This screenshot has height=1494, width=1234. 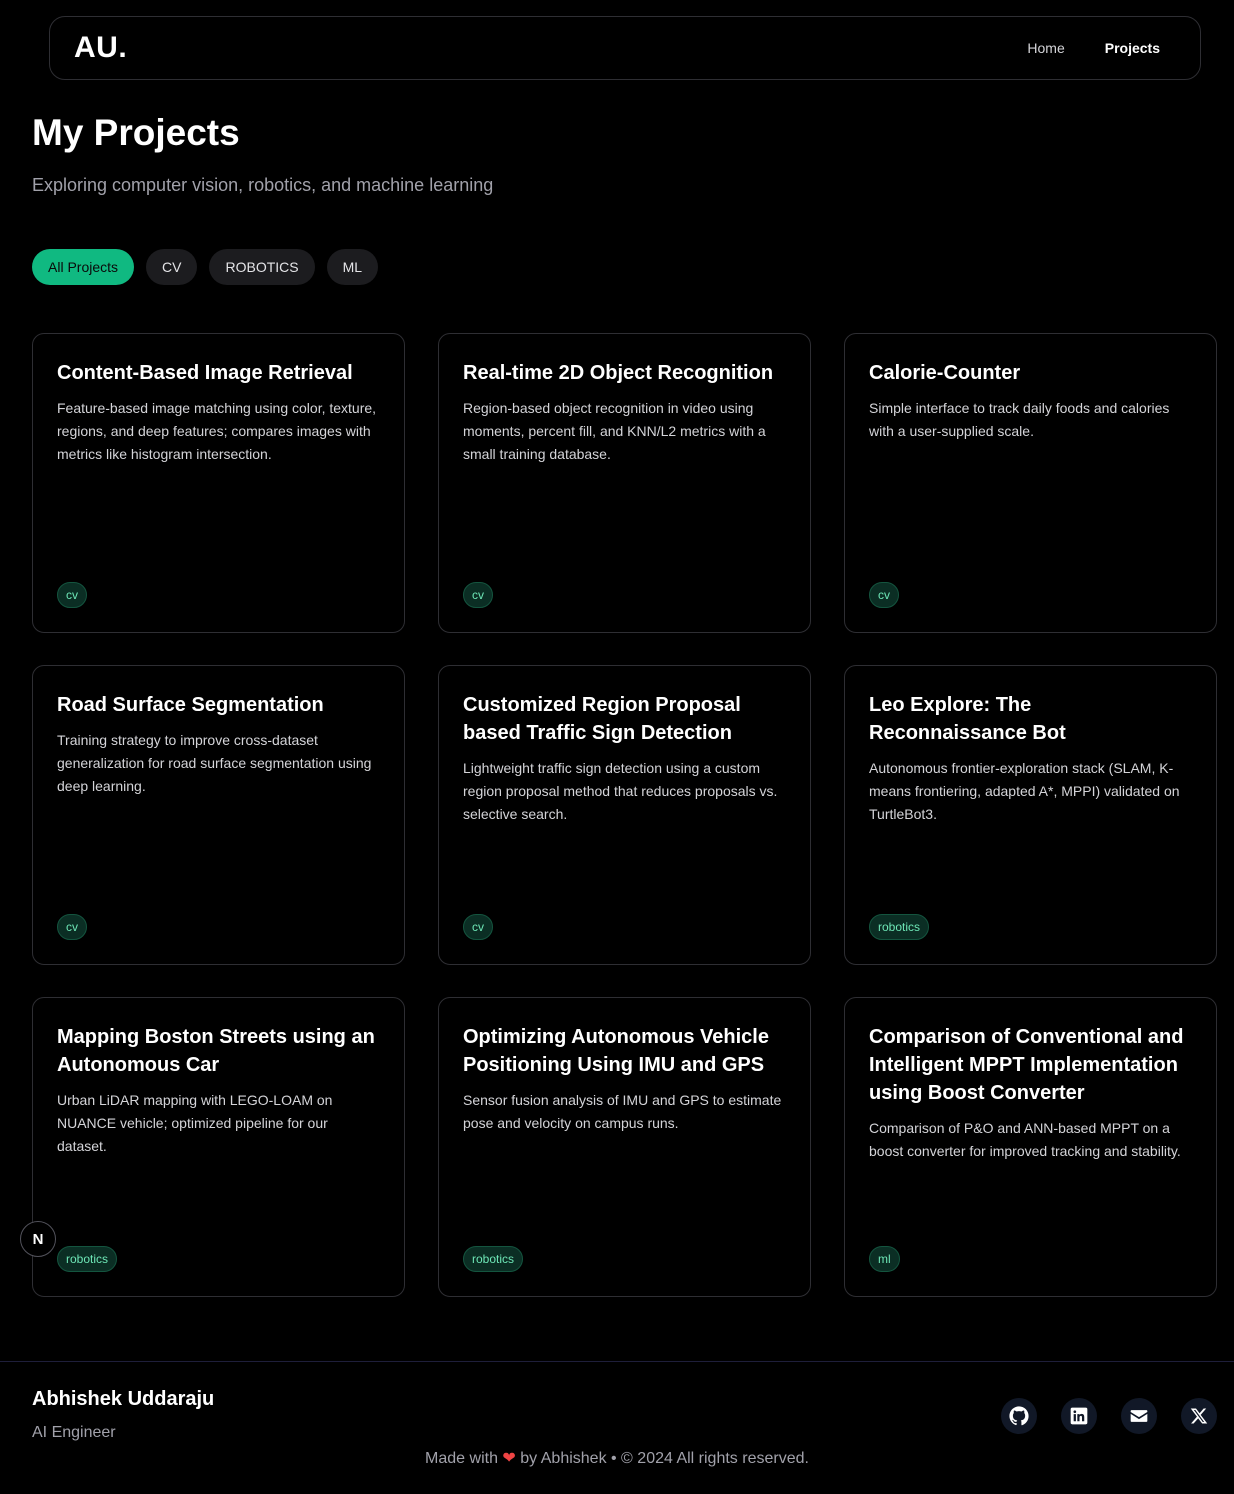 What do you see at coordinates (123, 1399) in the screenshot?
I see `footer-name: Abhishek Uddaraju` at bounding box center [123, 1399].